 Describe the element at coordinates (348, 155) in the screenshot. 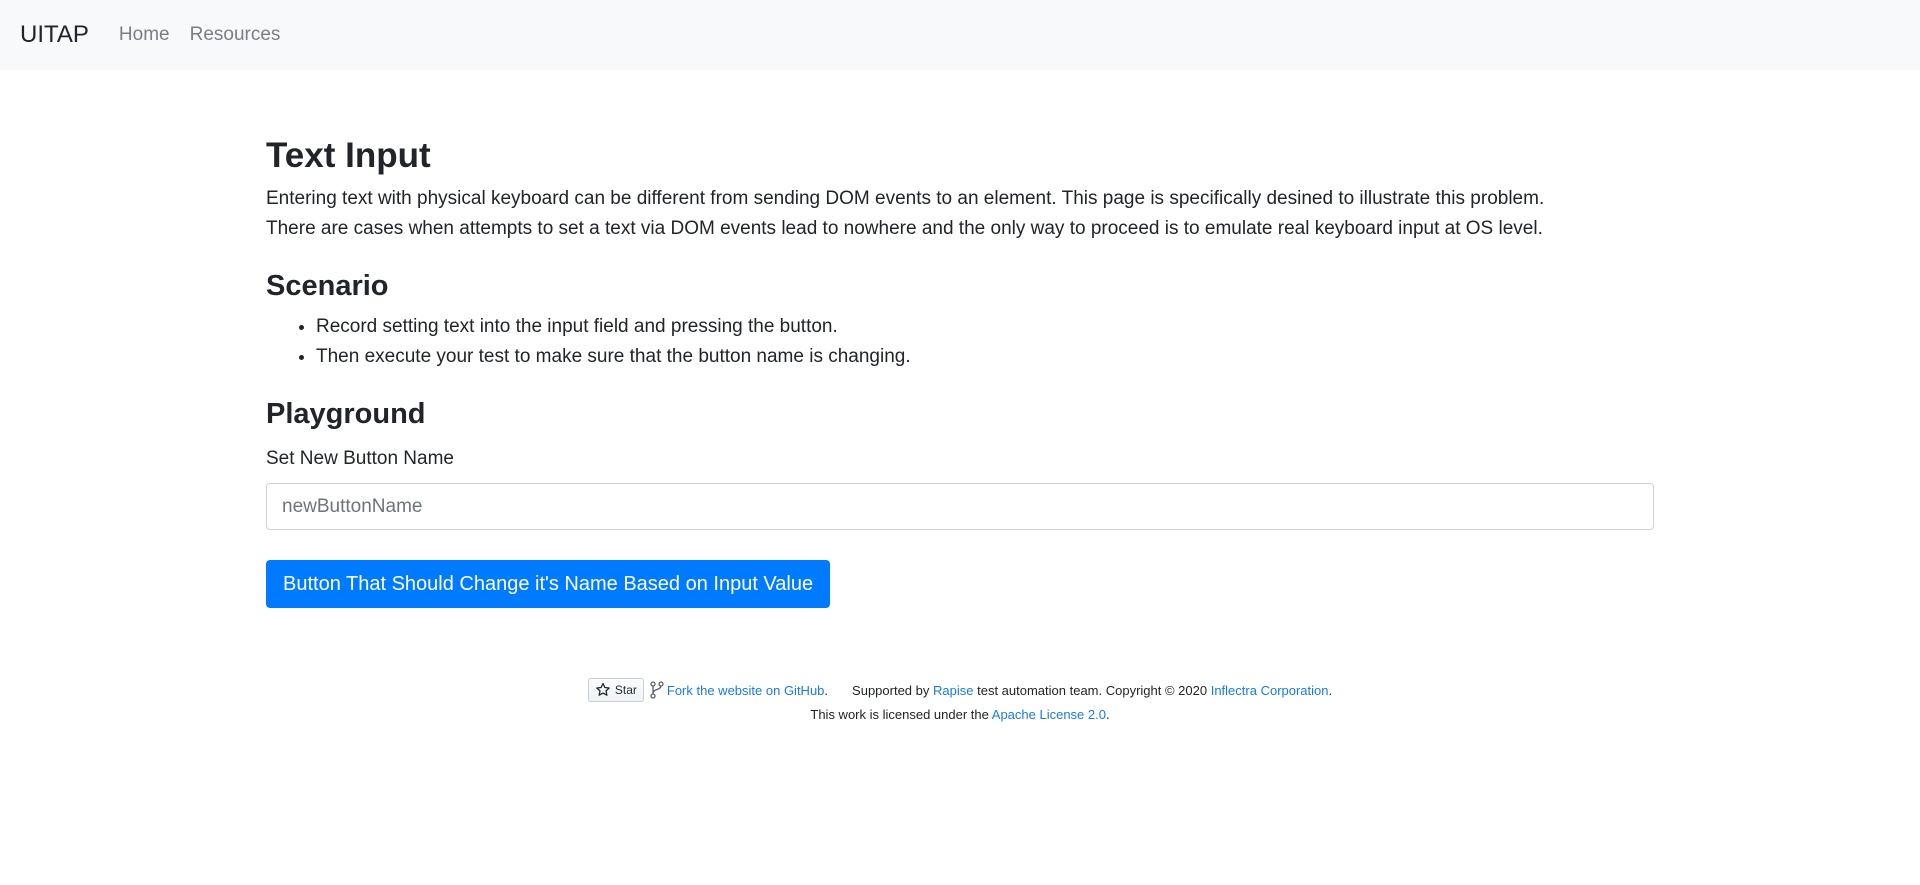

I see `page-title: Text Input` at that location.